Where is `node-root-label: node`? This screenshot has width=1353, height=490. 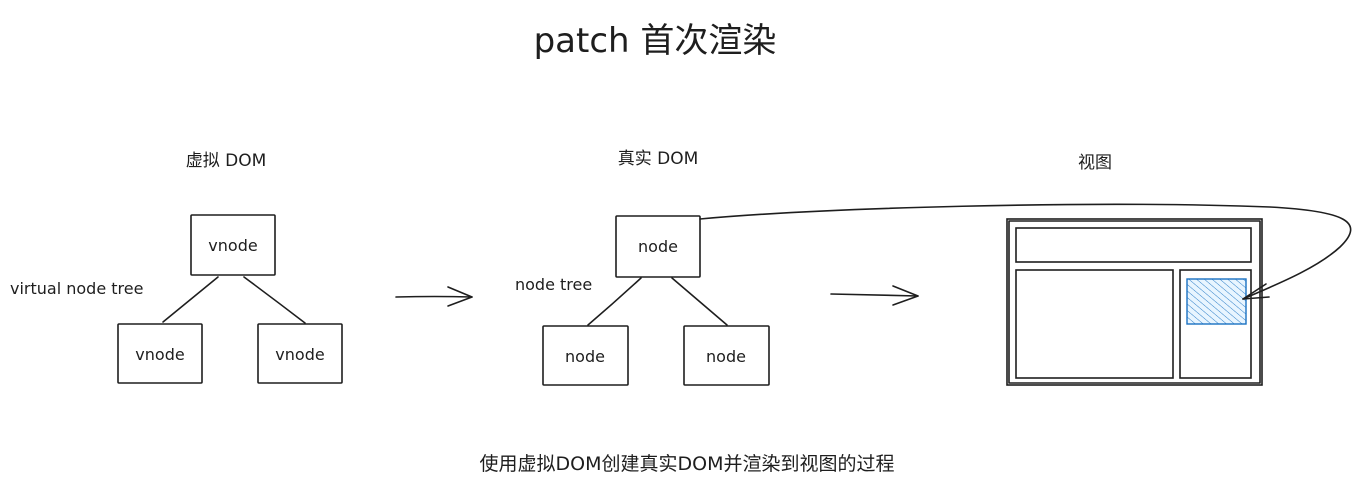 node-root-label: node is located at coordinates (658, 246).